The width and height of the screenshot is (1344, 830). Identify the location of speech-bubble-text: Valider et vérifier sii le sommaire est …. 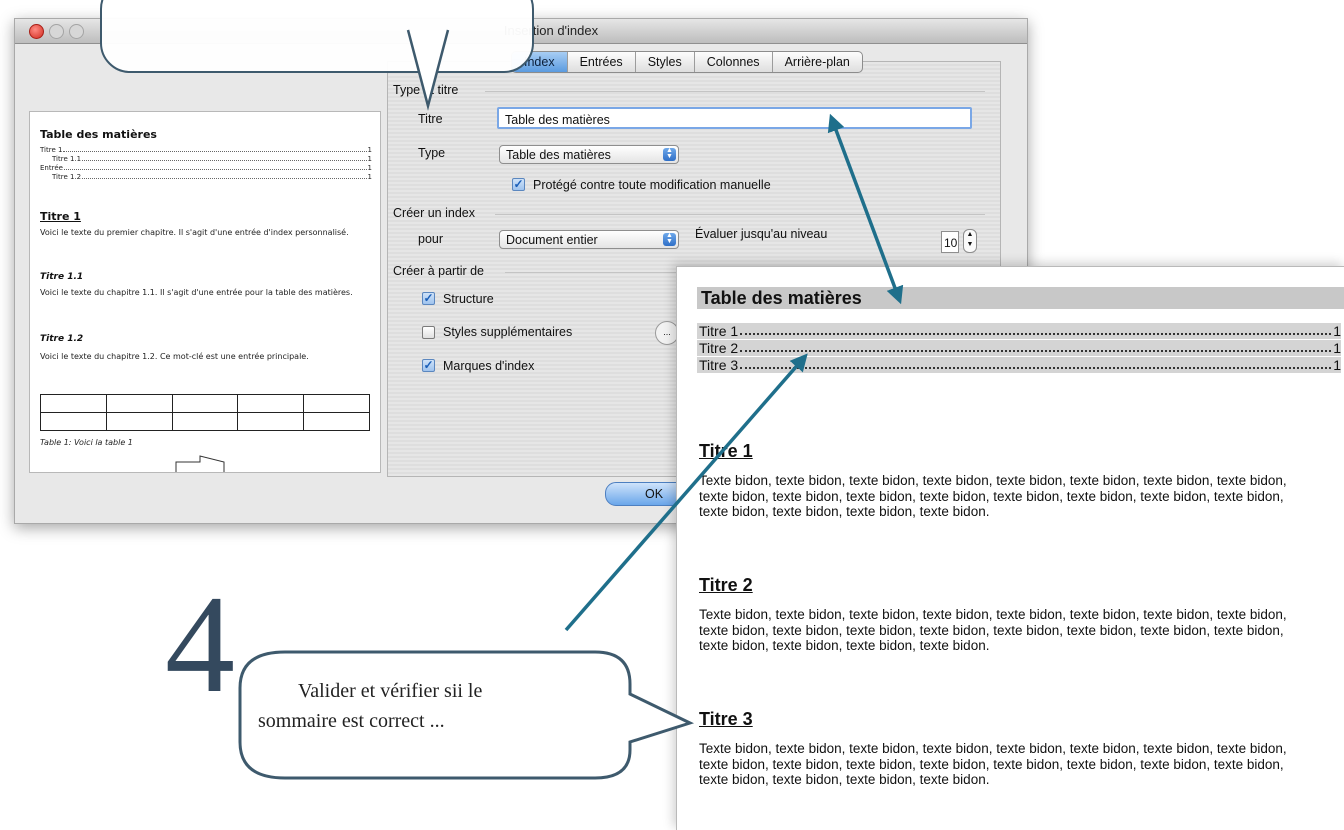
(458, 706).